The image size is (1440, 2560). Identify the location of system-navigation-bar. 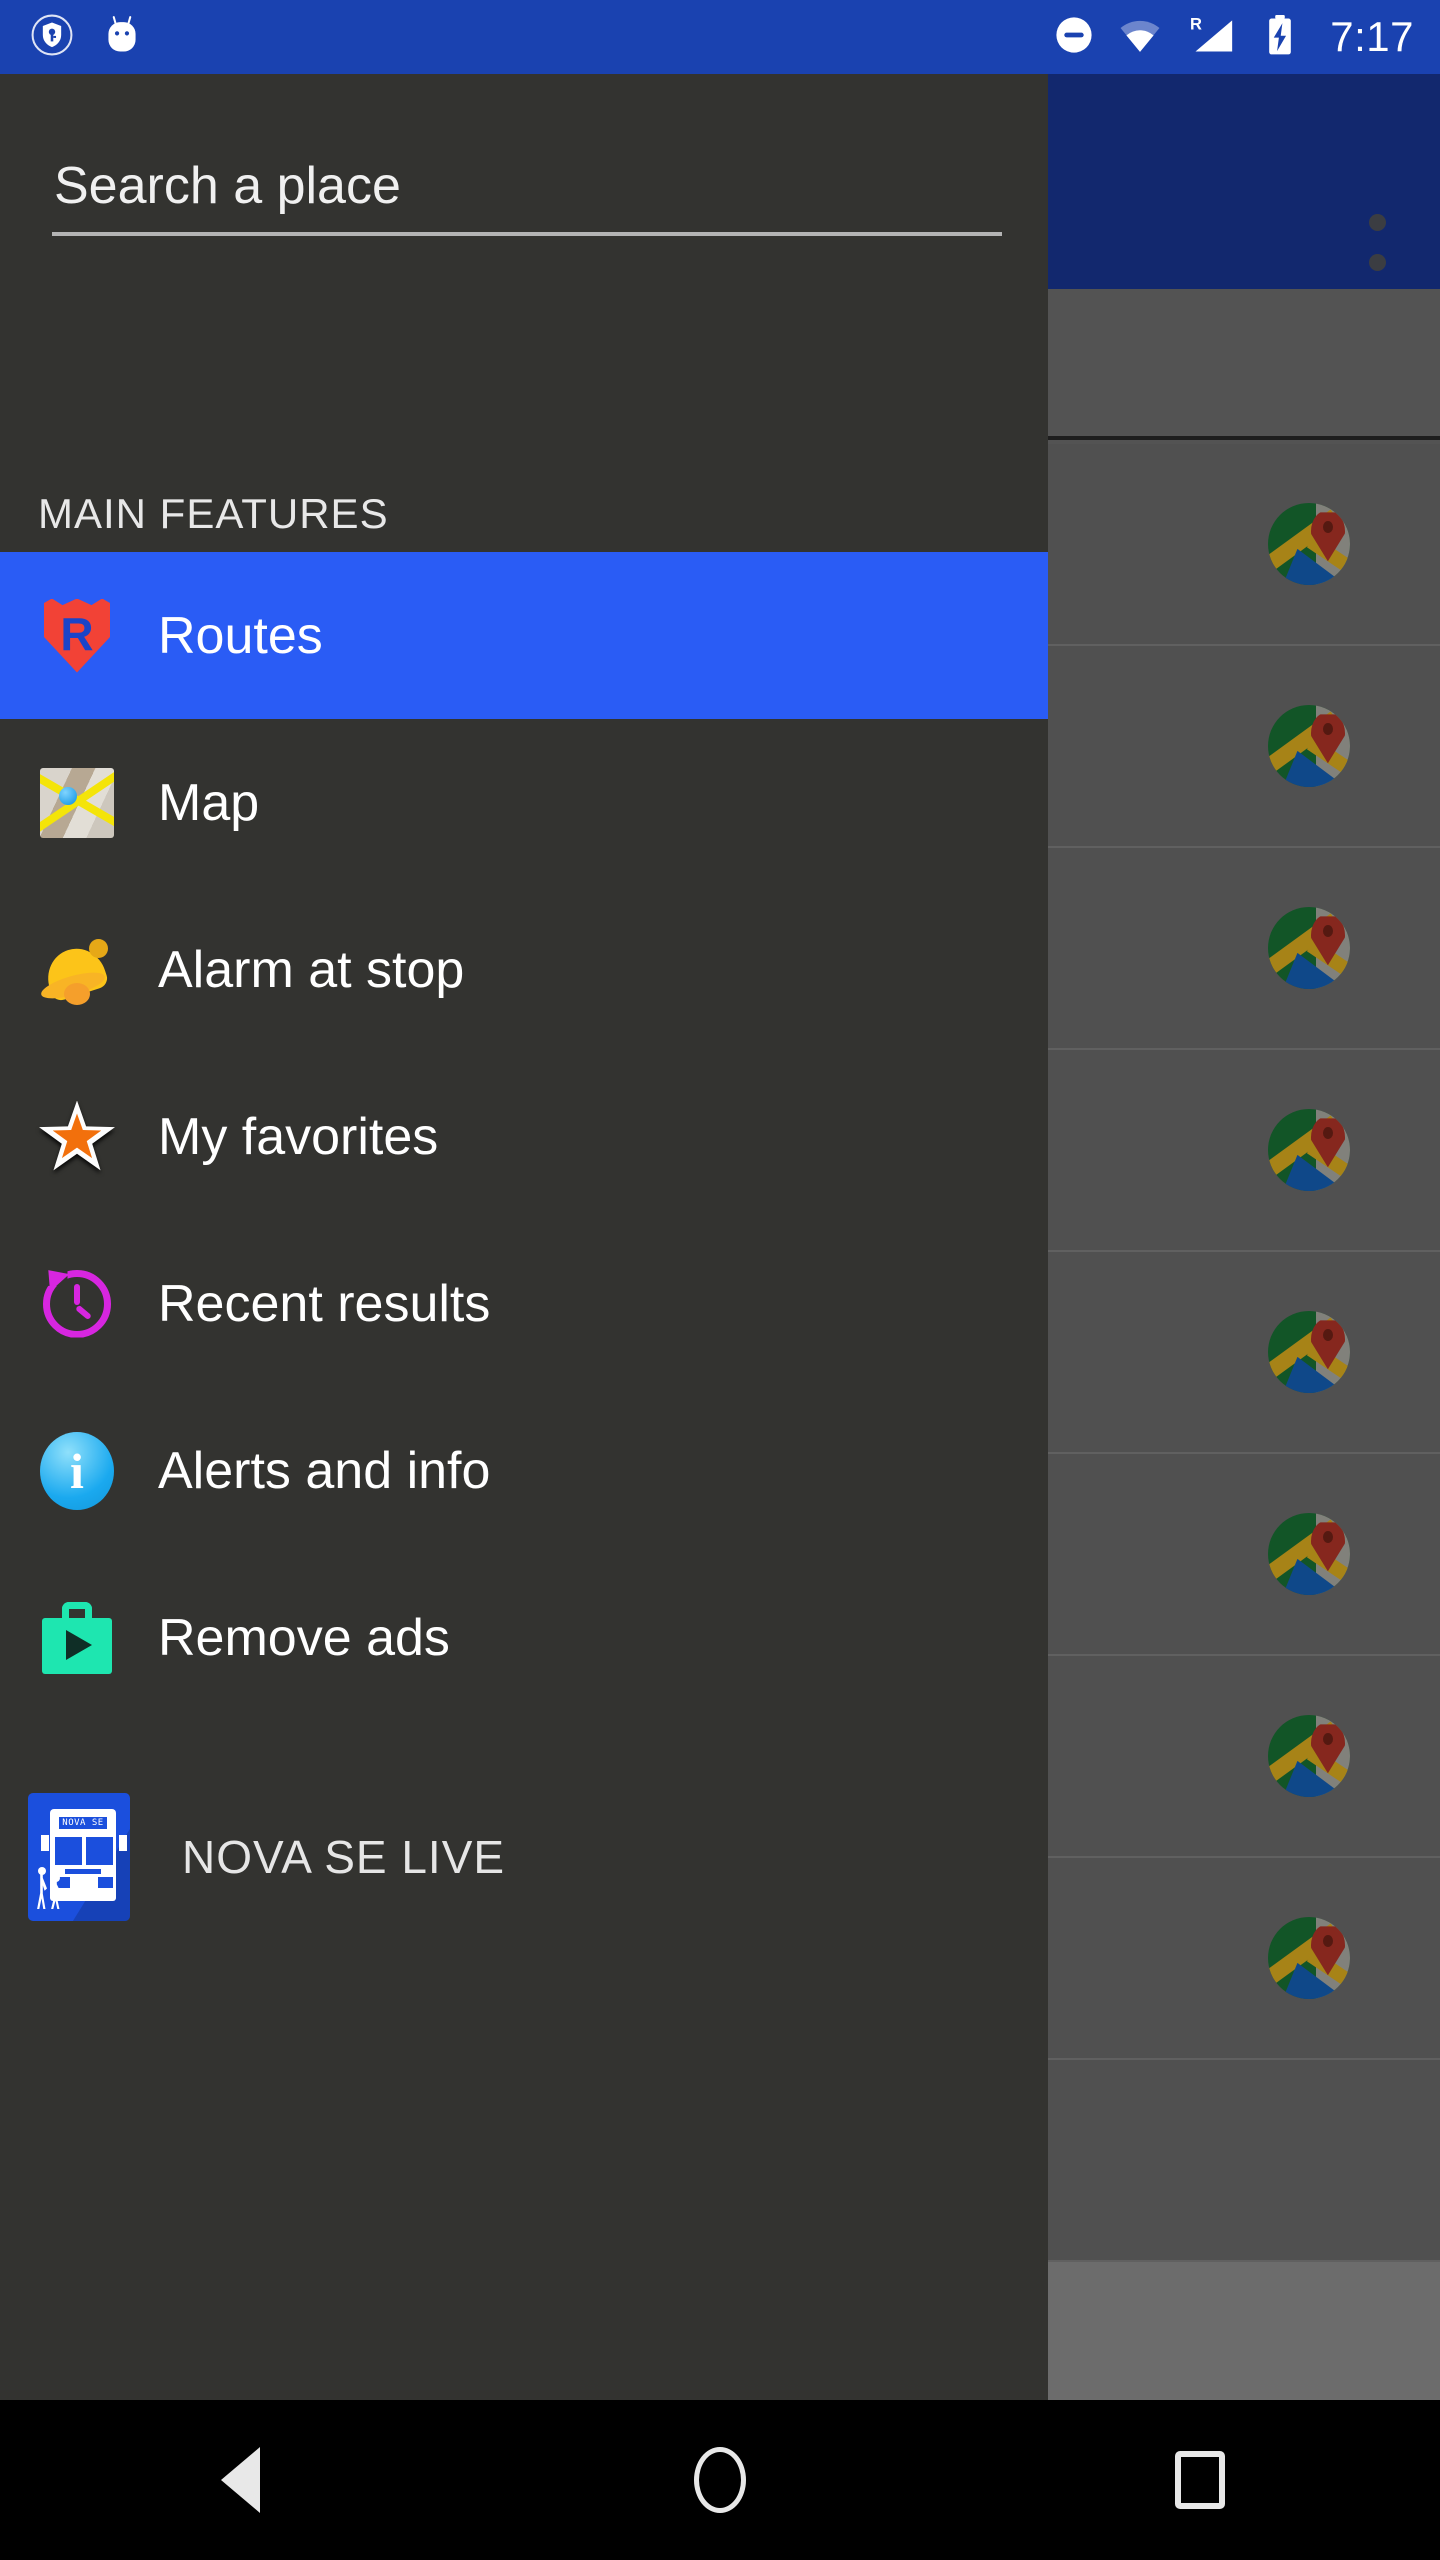
(720, 2480).